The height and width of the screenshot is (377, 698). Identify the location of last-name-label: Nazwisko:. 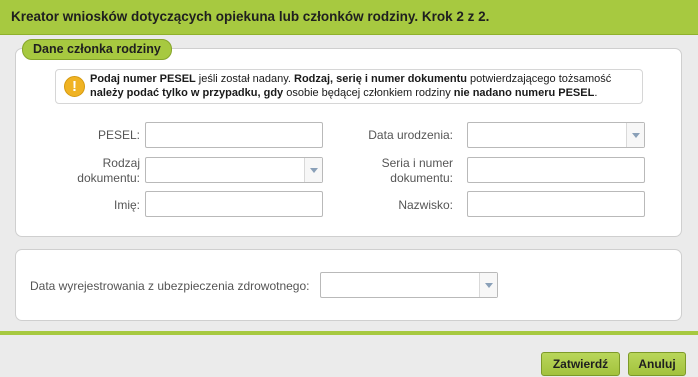
(425, 205).